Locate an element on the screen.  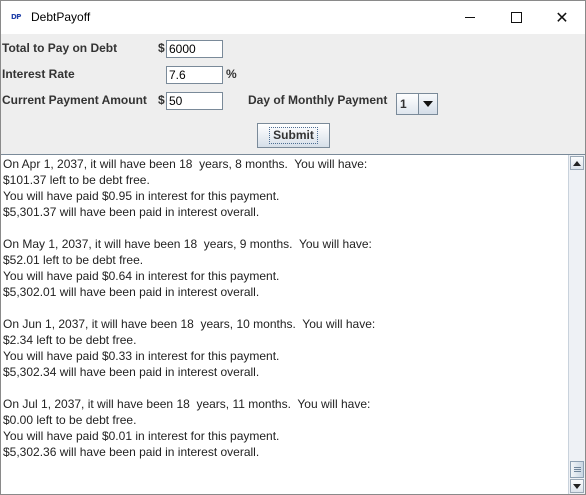
day-label: Day of Monthly Payment is located at coordinates (318, 100).